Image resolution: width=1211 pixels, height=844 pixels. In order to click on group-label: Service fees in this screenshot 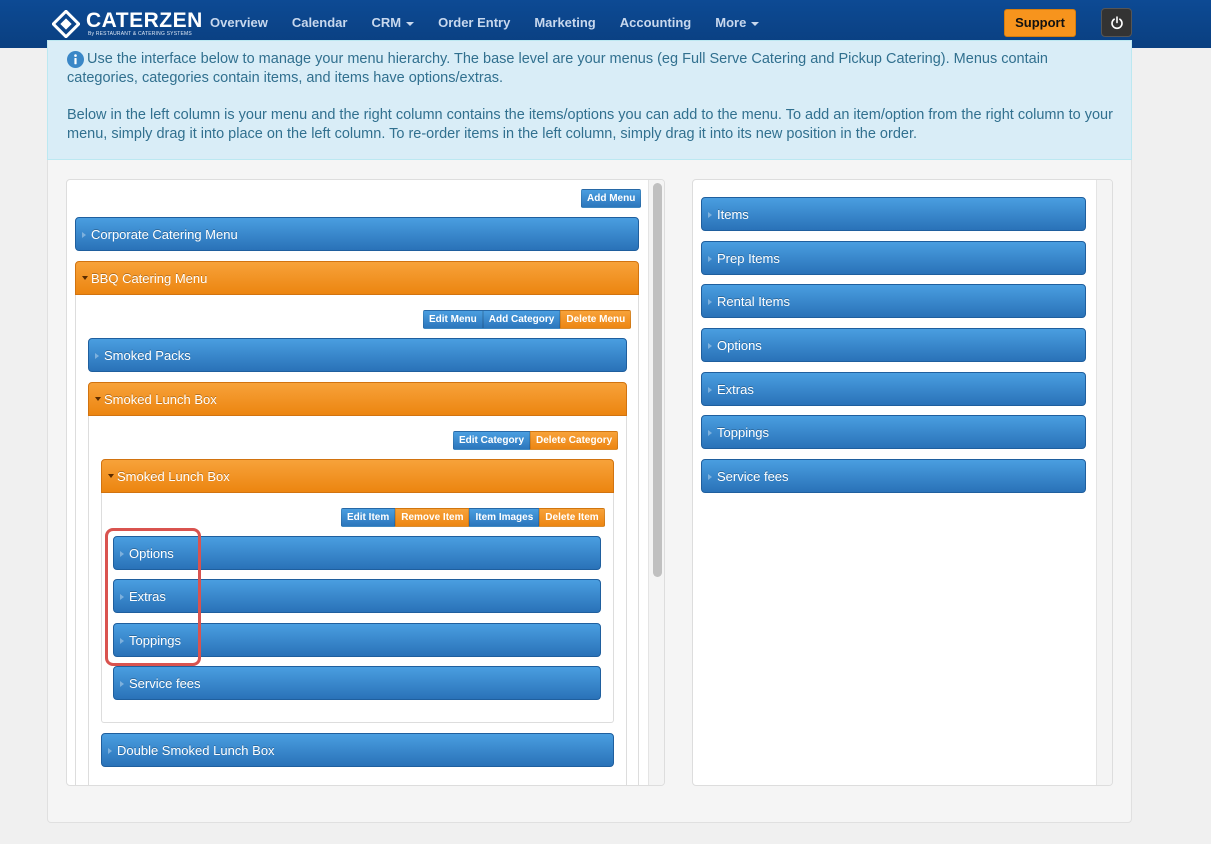, I will do `click(165, 683)`.